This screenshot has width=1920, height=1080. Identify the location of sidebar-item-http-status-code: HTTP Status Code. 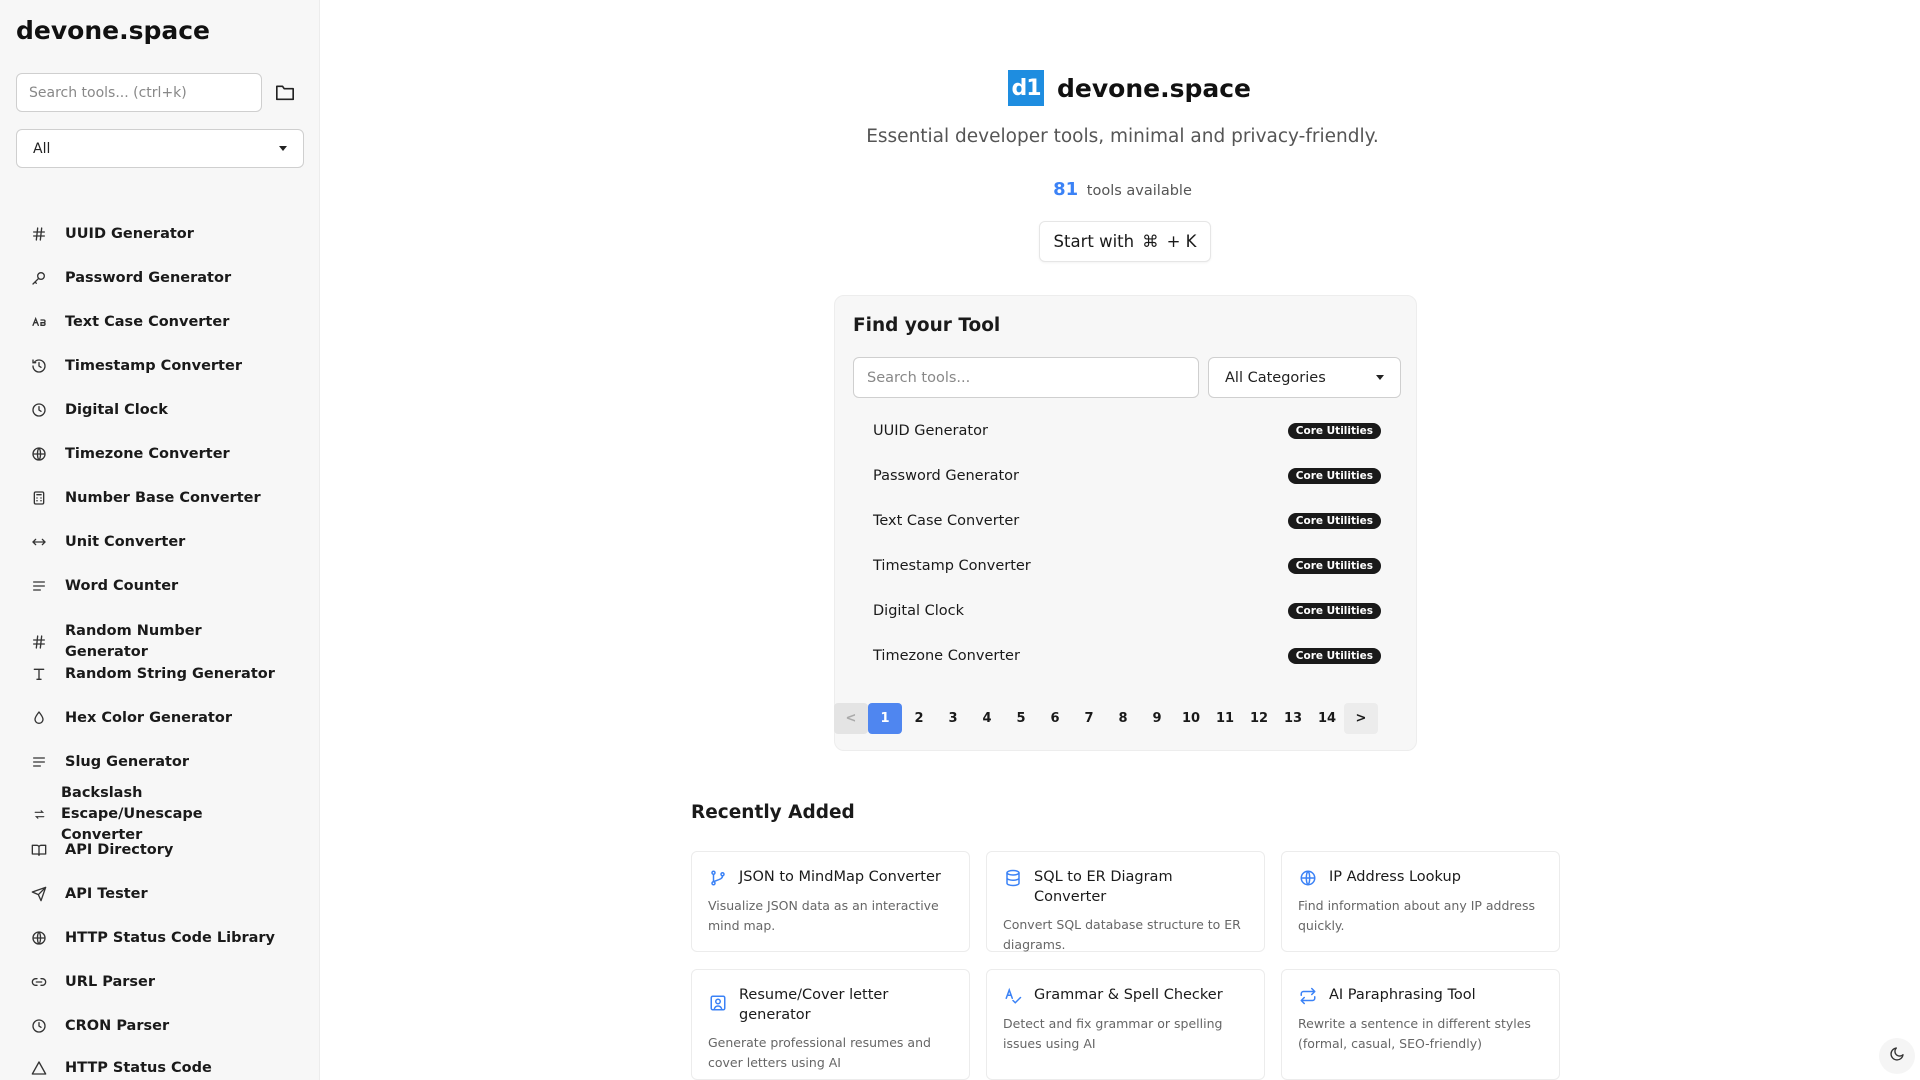
(168, 1068).